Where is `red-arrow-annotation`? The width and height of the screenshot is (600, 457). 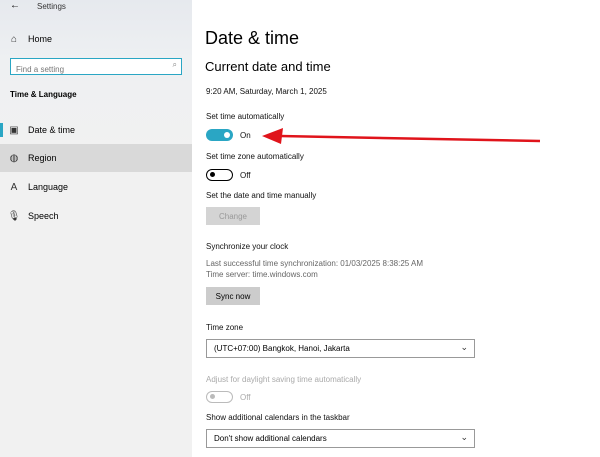
red-arrow-annotation is located at coordinates (401, 136).